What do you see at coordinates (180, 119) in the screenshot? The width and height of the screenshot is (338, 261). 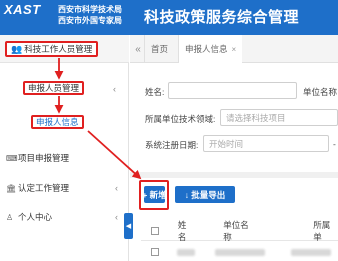 I see `field-label: 所属单位技术领域:` at bounding box center [180, 119].